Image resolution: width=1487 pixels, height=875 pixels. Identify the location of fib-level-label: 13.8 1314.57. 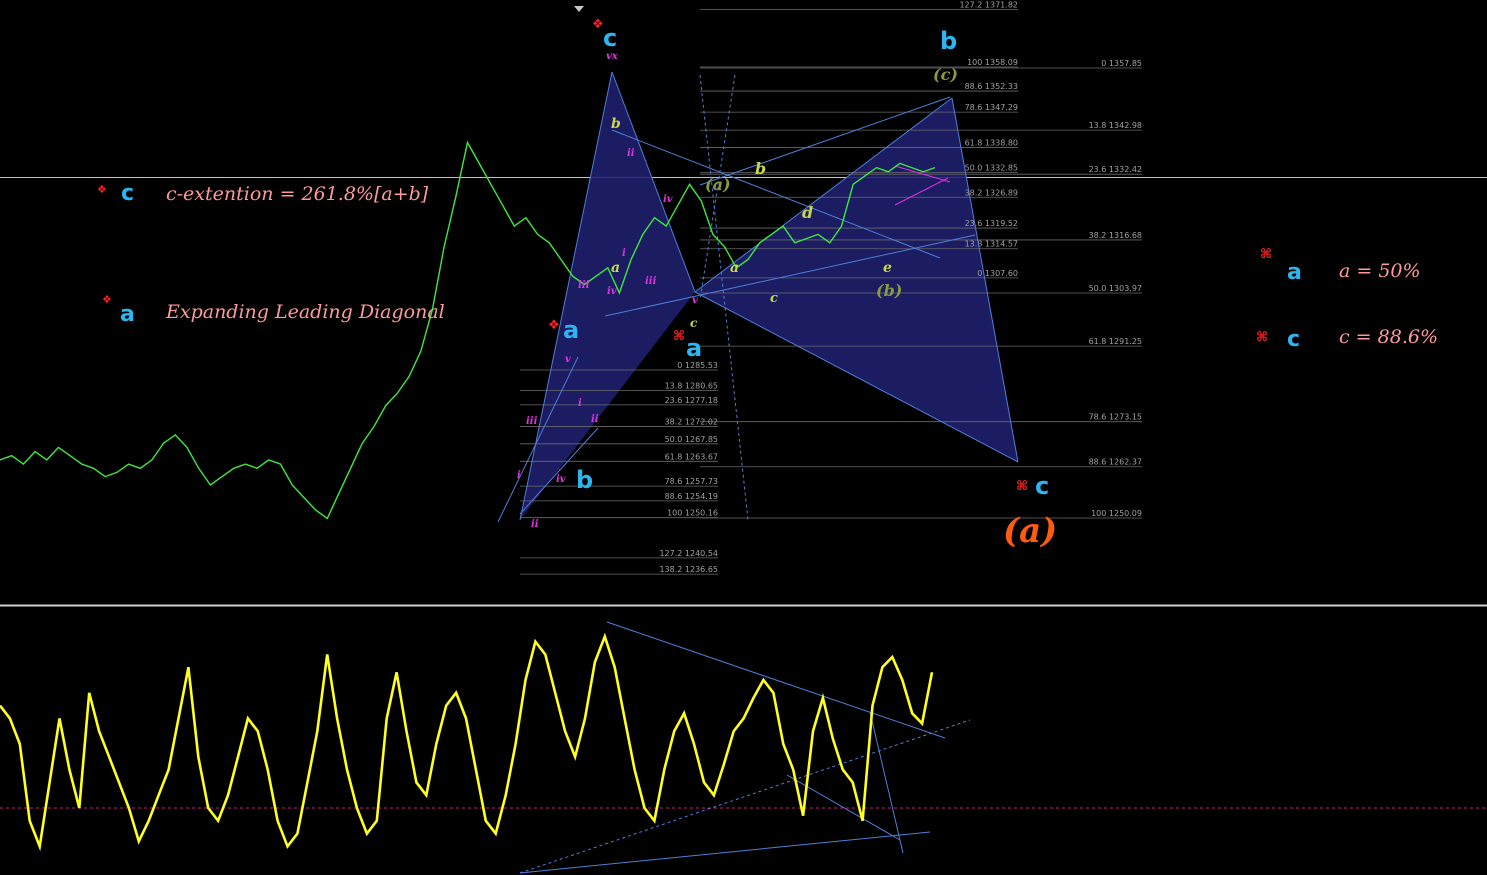
(991, 244).